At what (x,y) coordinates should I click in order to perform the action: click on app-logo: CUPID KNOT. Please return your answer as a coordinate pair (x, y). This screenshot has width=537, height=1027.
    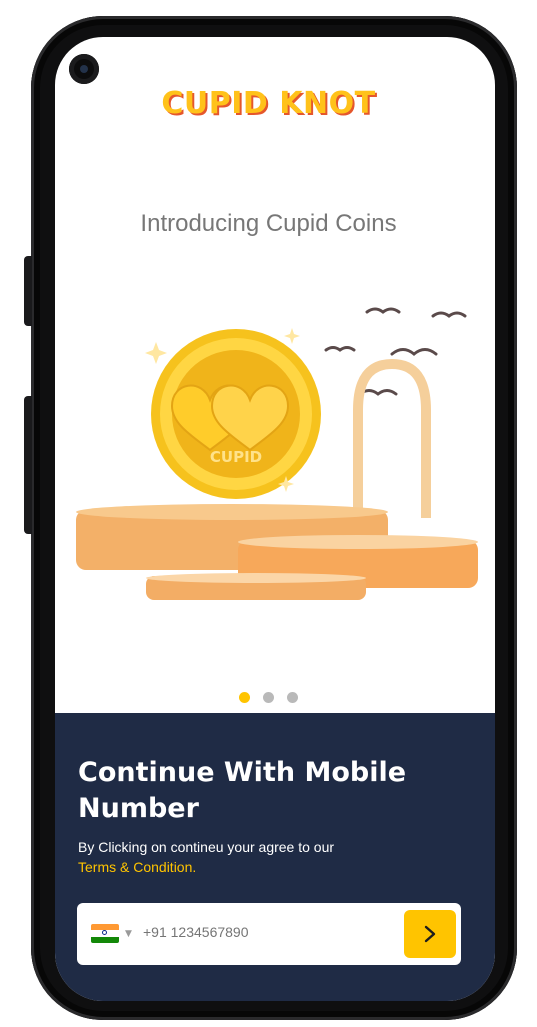
    Looking at the image, I should click on (268, 103).